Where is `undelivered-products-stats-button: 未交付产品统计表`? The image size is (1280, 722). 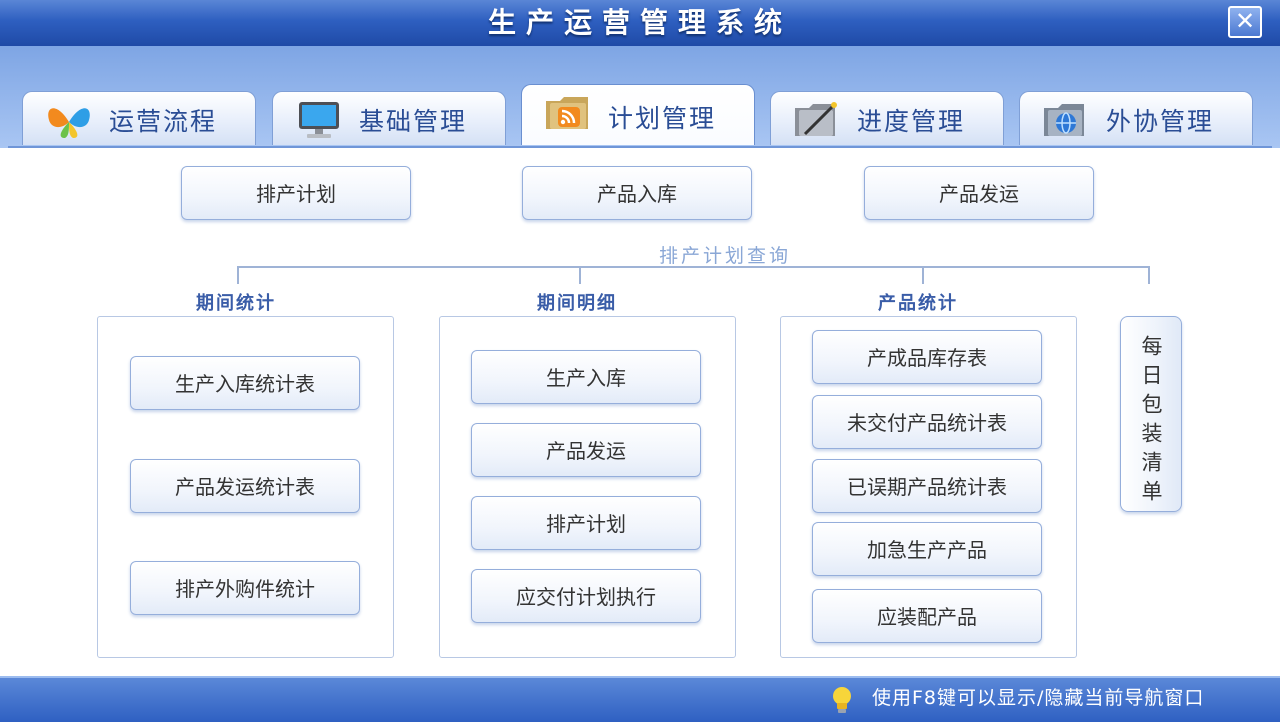 undelivered-products-stats-button: 未交付产品统计表 is located at coordinates (927, 422).